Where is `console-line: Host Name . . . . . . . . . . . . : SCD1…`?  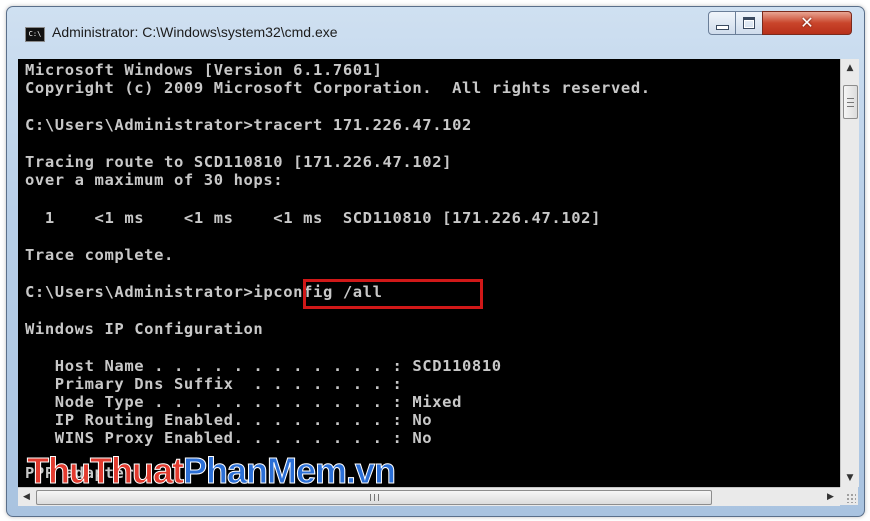
console-line: Host Name . . . . . . . . . . . . : SCD1… is located at coordinates (263, 366).